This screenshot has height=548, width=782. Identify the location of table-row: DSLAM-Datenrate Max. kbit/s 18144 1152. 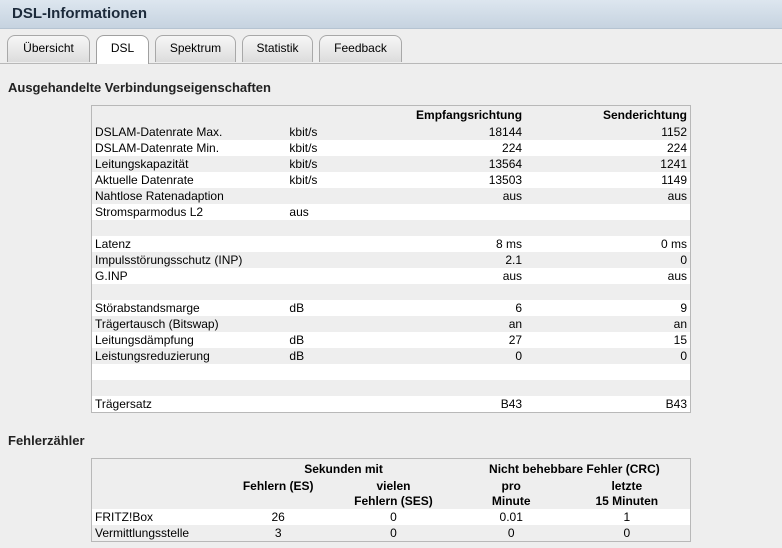
(391, 132).